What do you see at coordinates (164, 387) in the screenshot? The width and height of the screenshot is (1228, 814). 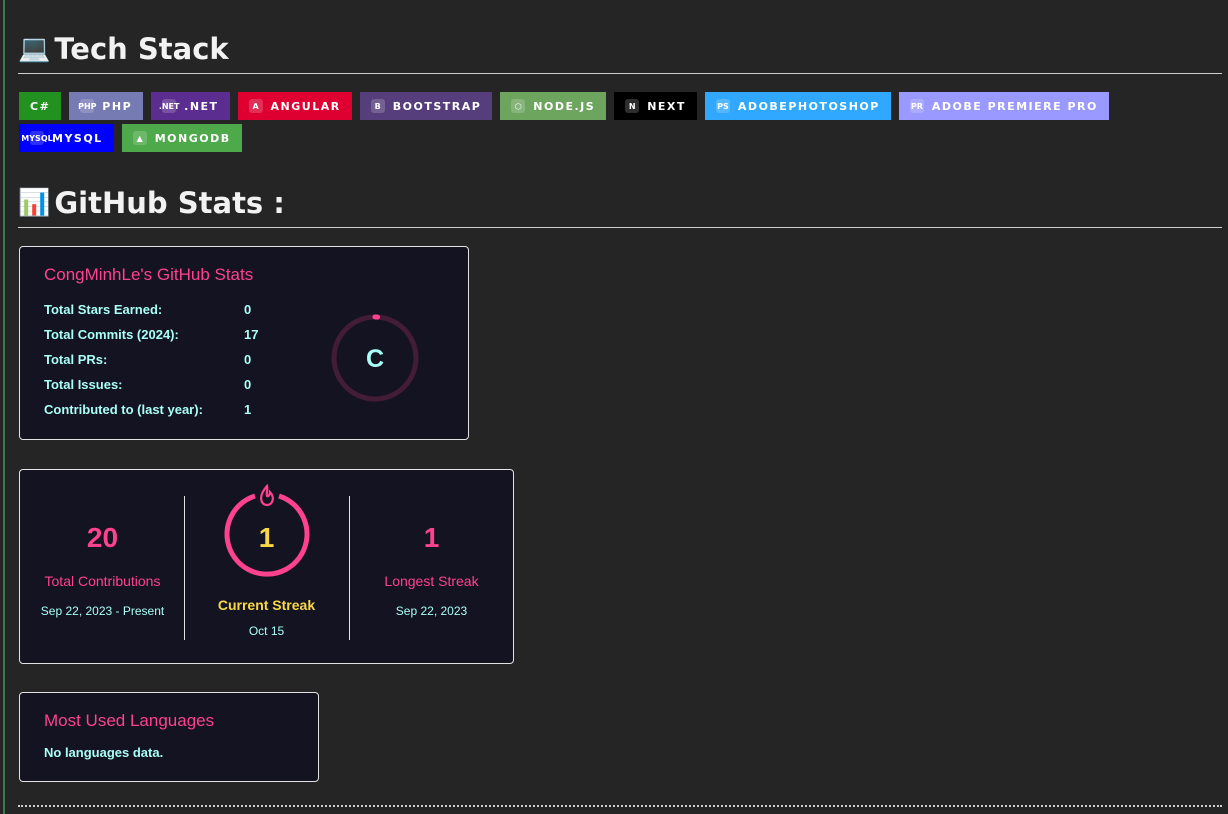 I see `stat-row-issues: Total Issues: 0` at bounding box center [164, 387].